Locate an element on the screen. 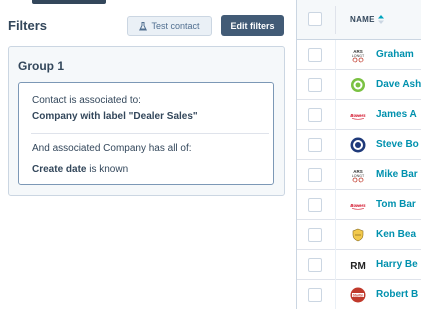 Image resolution: width=421 pixels, height=309 pixels. table-row: Dave Ash is located at coordinates (359, 85).